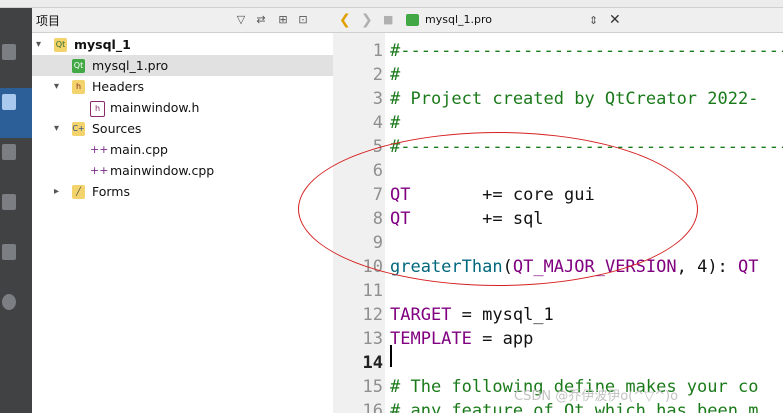 This screenshot has width=783, height=413. What do you see at coordinates (283, 20) in the screenshot?
I see `split-icon: ⊞` at bounding box center [283, 20].